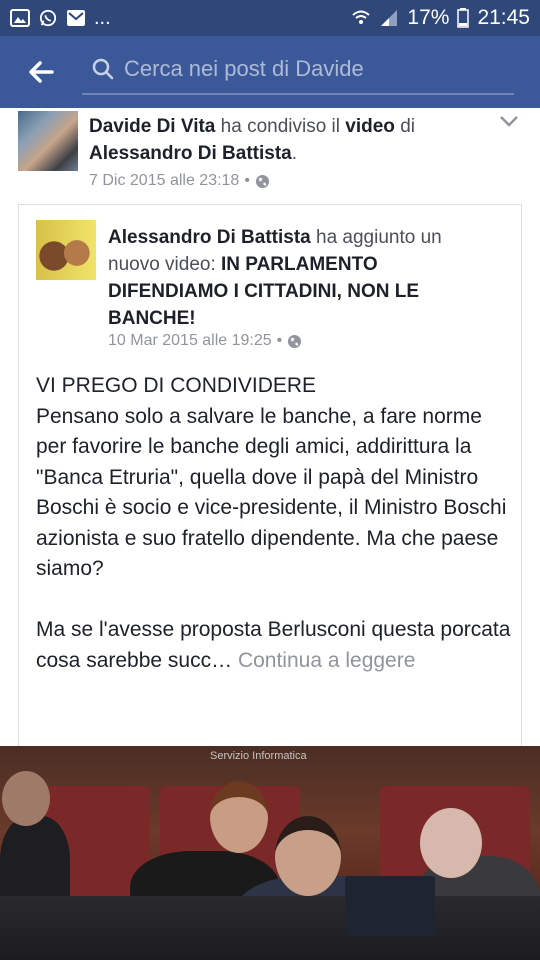 This screenshot has width=540, height=960. I want to click on head-woman, so click(239, 817).